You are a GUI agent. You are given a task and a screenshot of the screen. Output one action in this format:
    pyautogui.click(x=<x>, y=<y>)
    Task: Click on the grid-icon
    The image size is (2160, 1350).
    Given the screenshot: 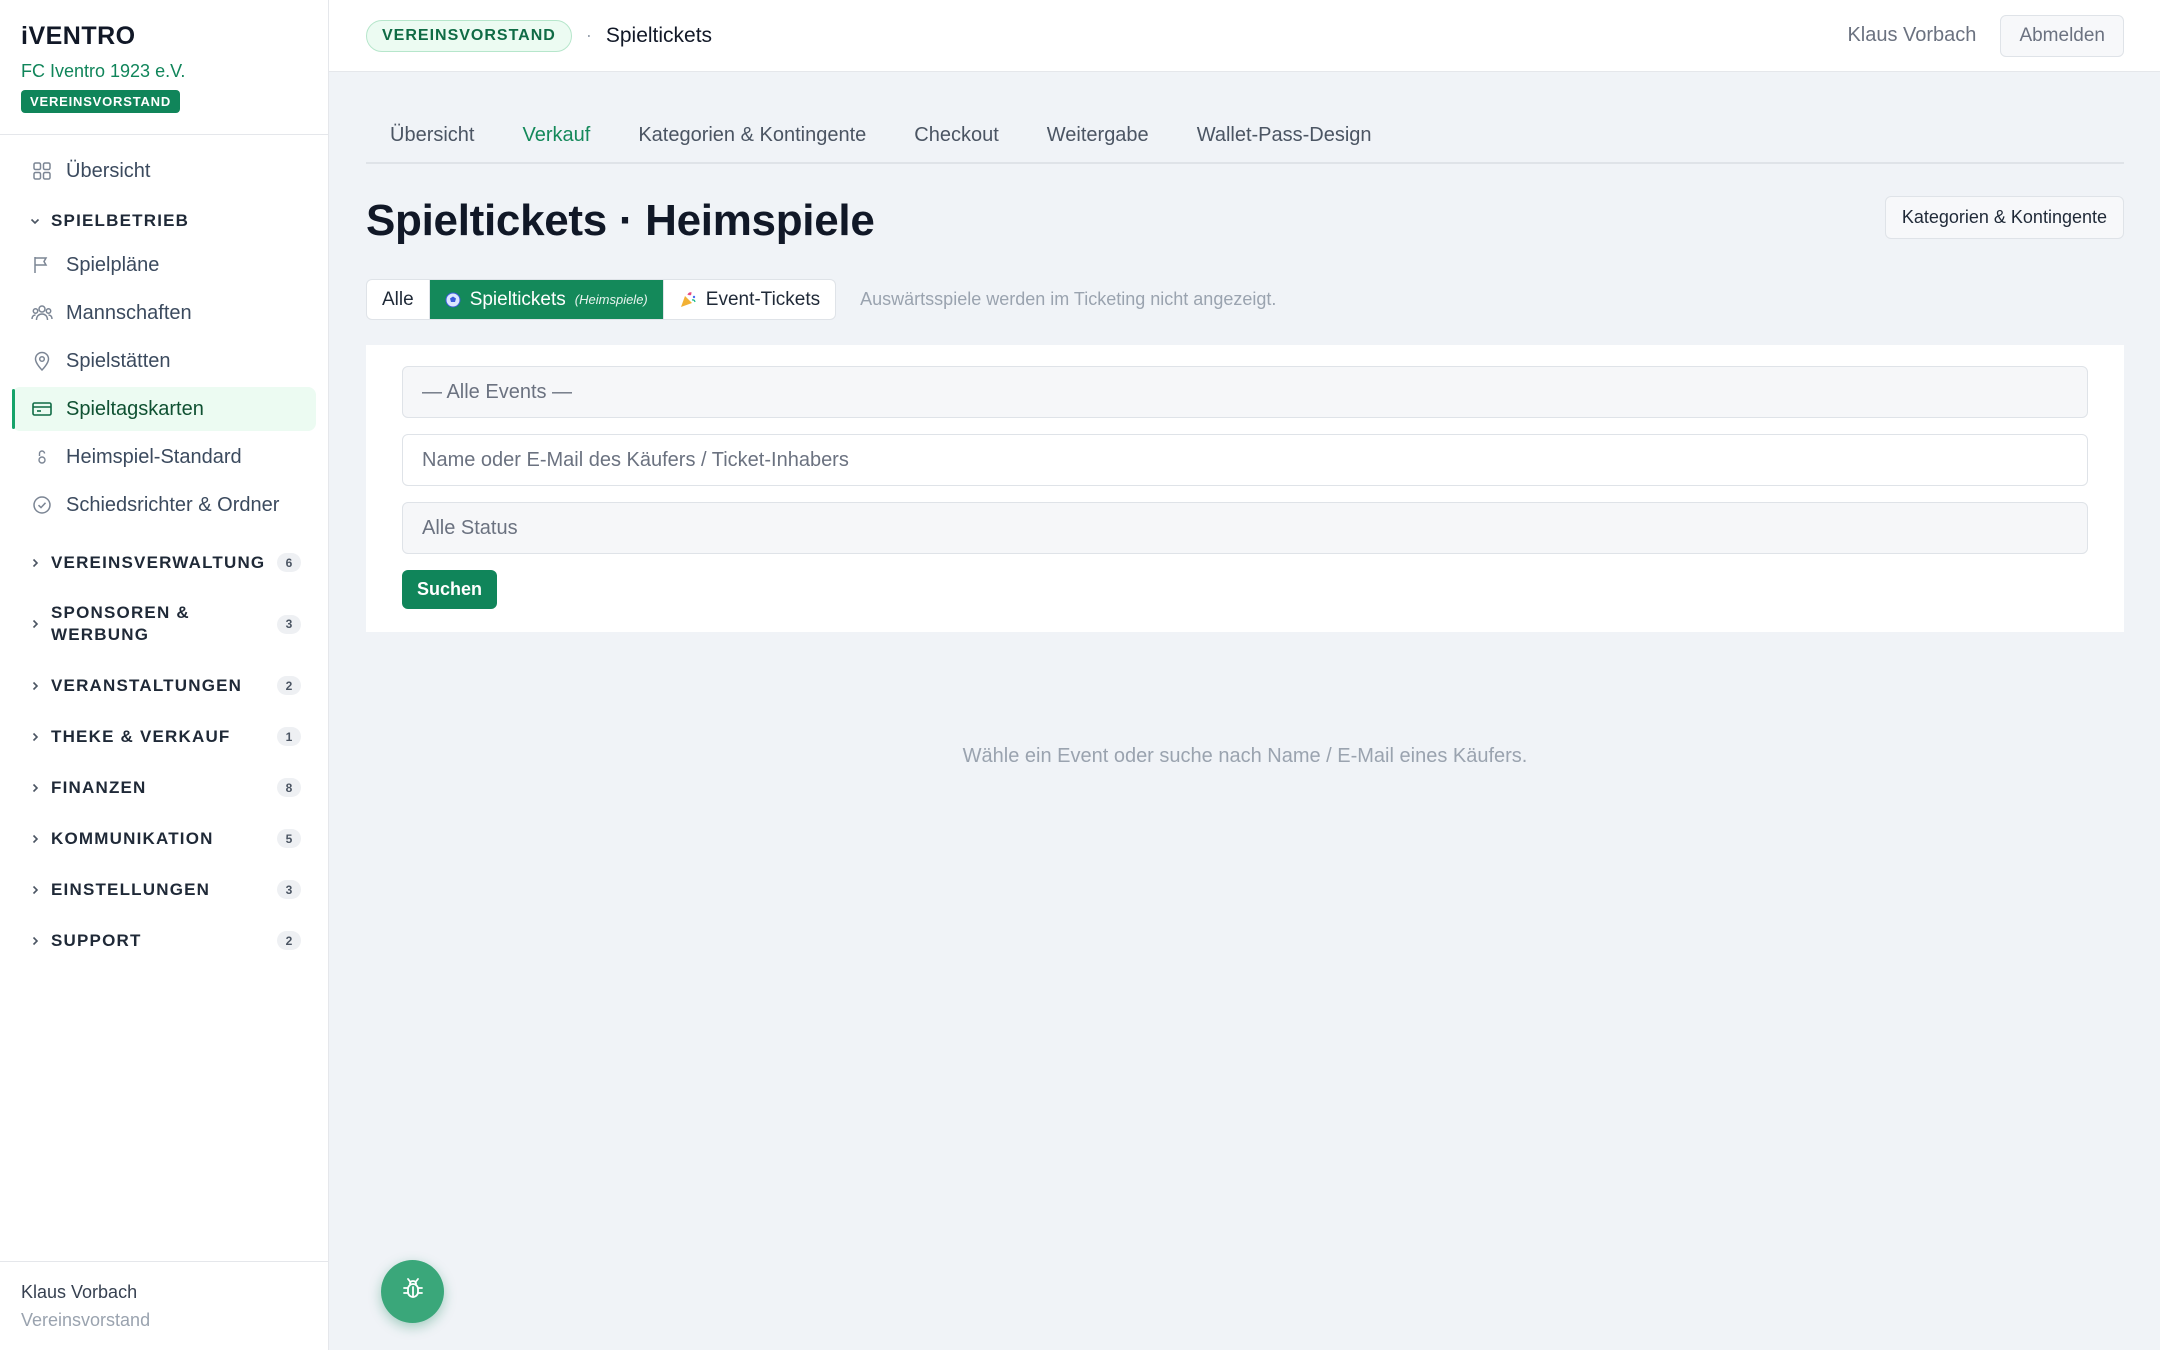 What is the action you would take?
    pyautogui.click(x=42, y=171)
    